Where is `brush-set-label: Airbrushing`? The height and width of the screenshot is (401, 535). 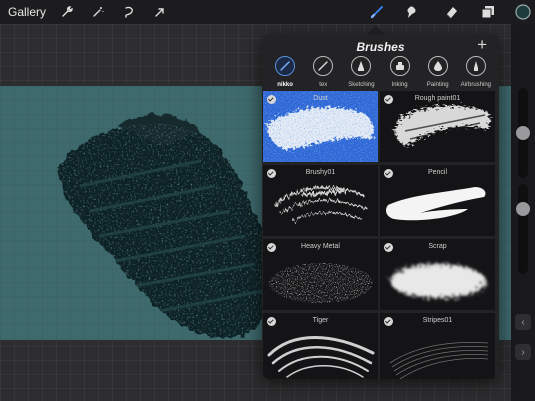 brush-set-label: Airbrushing is located at coordinates (476, 85).